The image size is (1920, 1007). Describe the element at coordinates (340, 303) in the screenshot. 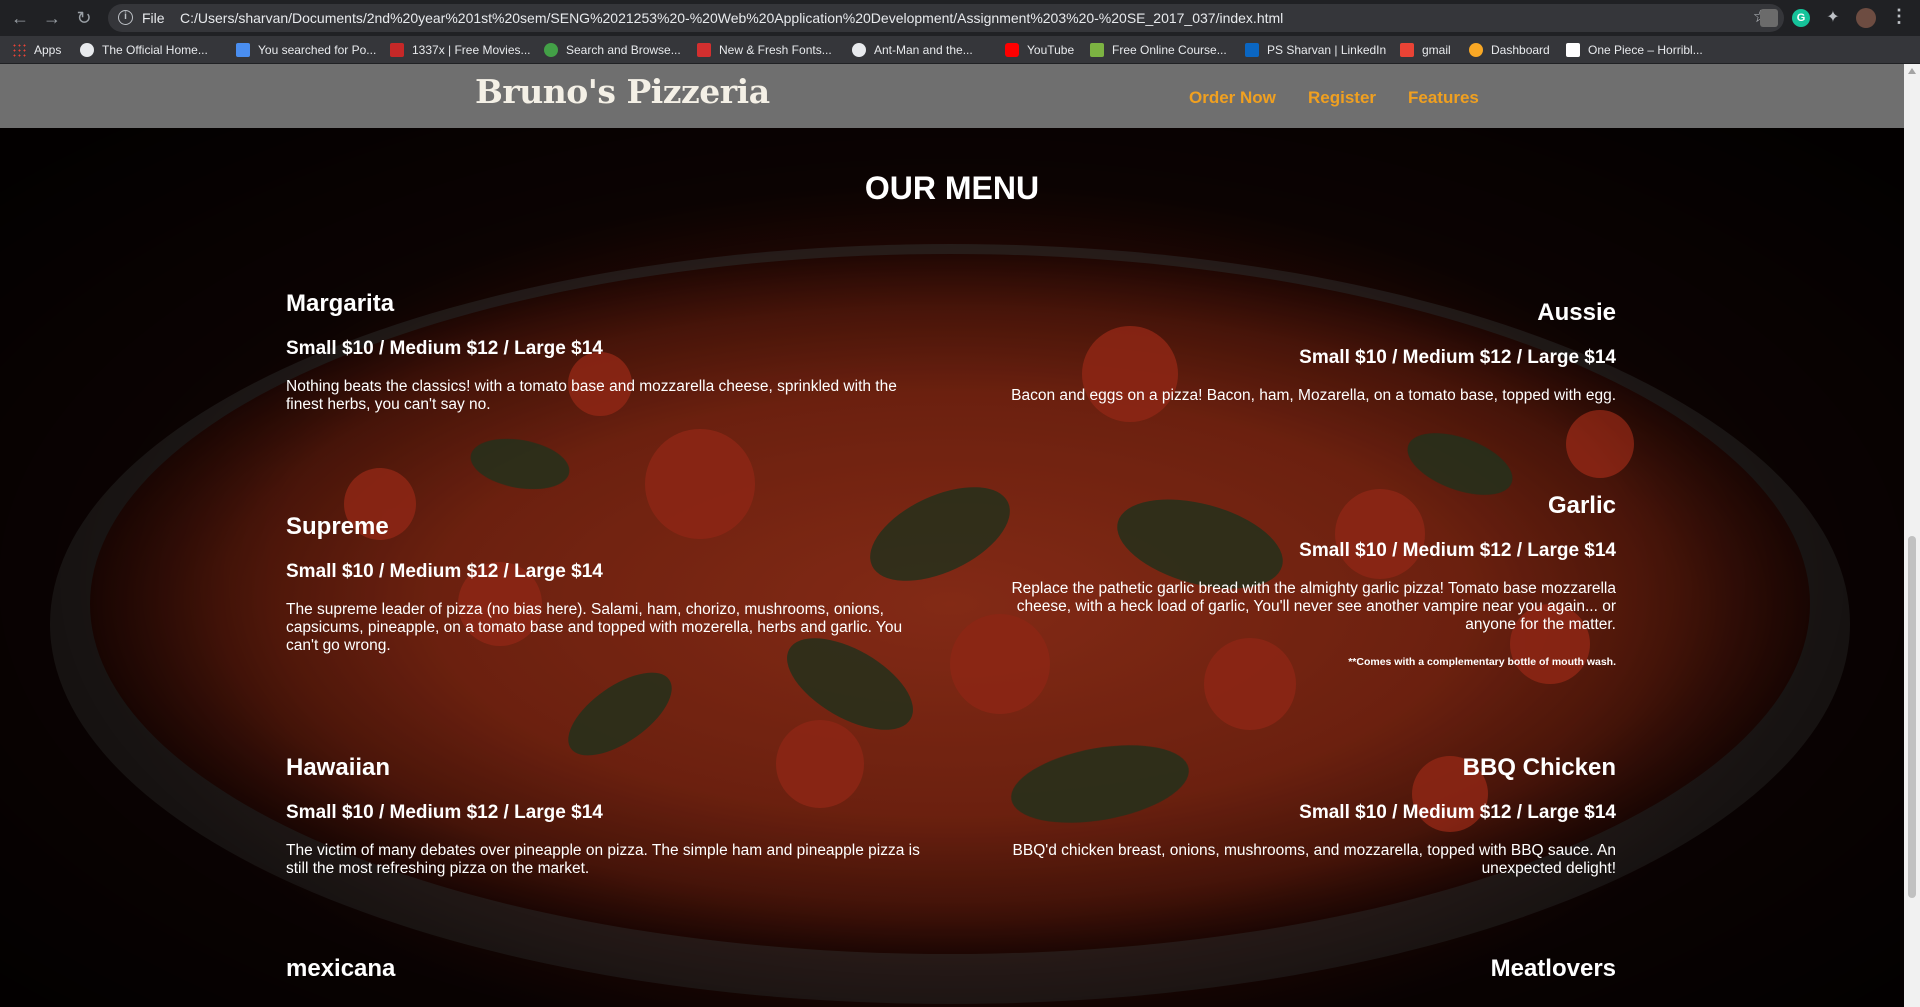

I see `menu-item-name: Margarita` at that location.